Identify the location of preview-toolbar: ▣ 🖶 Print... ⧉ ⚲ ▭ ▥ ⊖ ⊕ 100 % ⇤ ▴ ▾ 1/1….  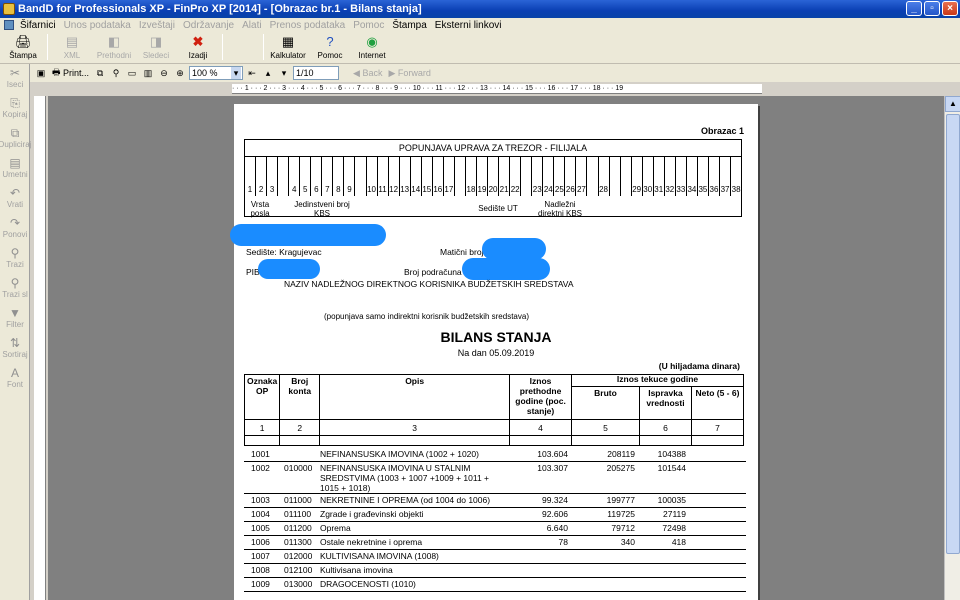
(495, 73).